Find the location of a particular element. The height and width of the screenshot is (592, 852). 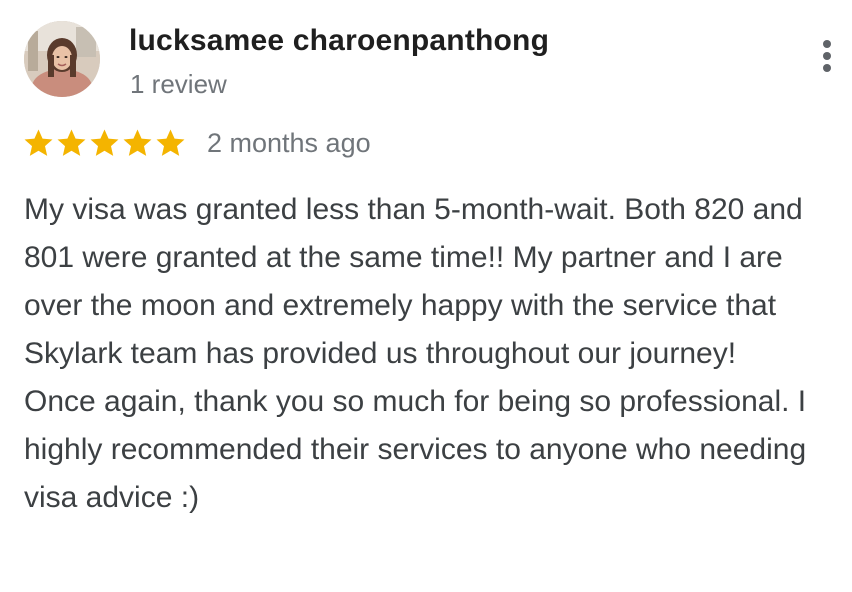

more-options-button is located at coordinates (827, 56).